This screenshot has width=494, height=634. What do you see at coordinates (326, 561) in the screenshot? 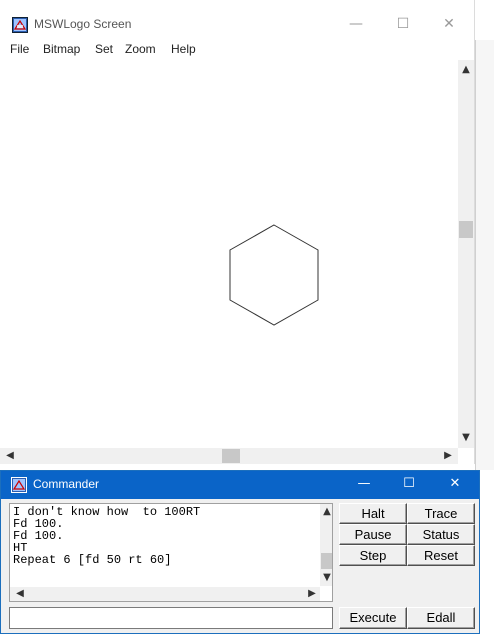
I see `history-scroll-thumb` at bounding box center [326, 561].